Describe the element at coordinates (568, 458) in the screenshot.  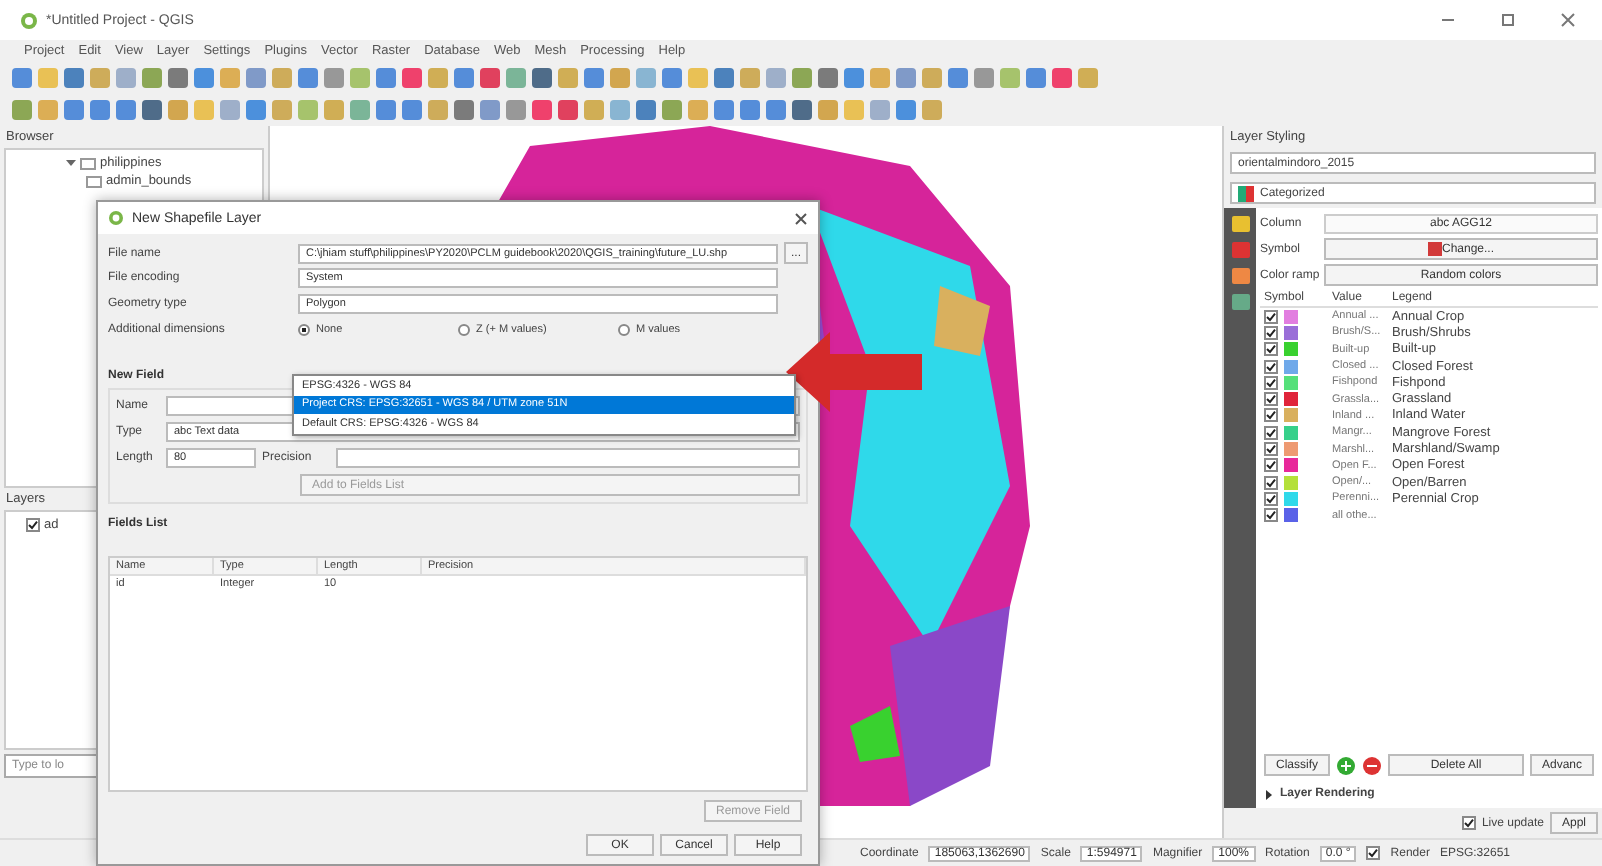
I see `precision-input` at that location.